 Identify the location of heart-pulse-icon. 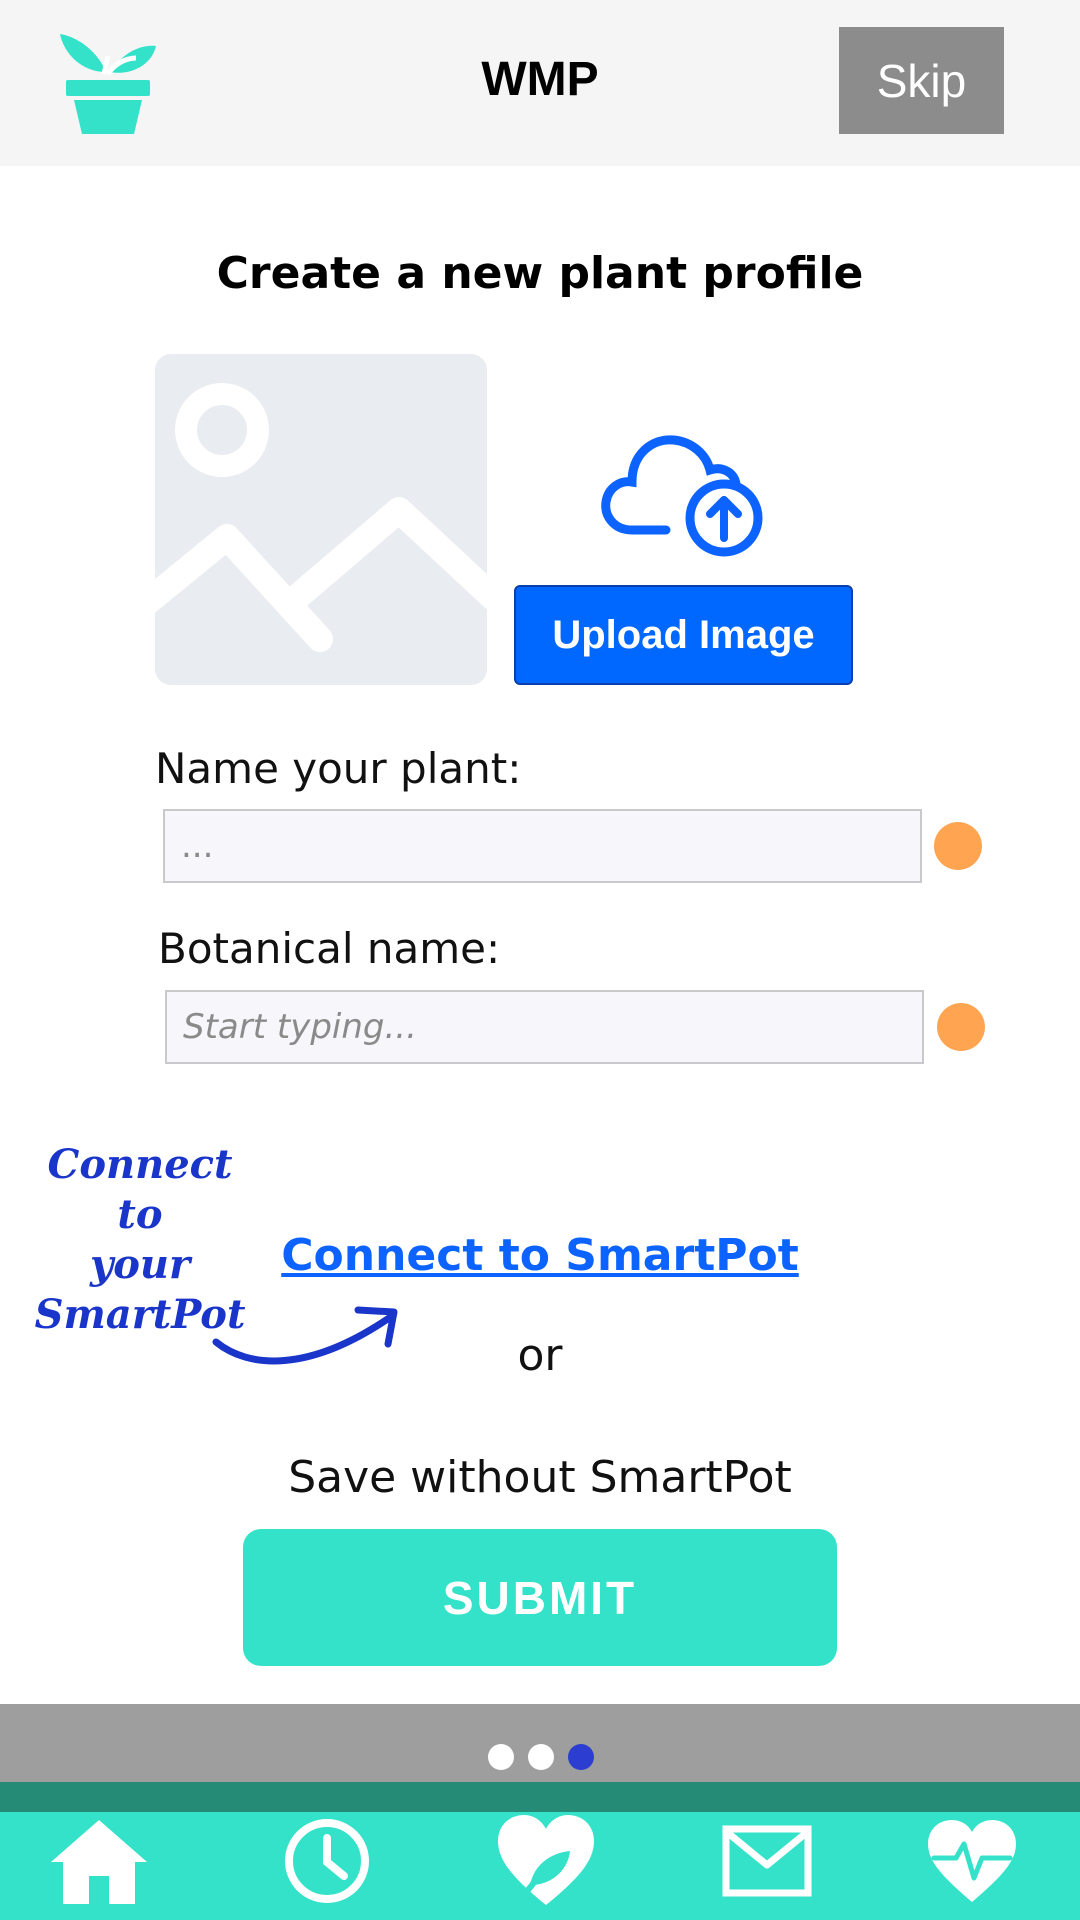
(972, 1861).